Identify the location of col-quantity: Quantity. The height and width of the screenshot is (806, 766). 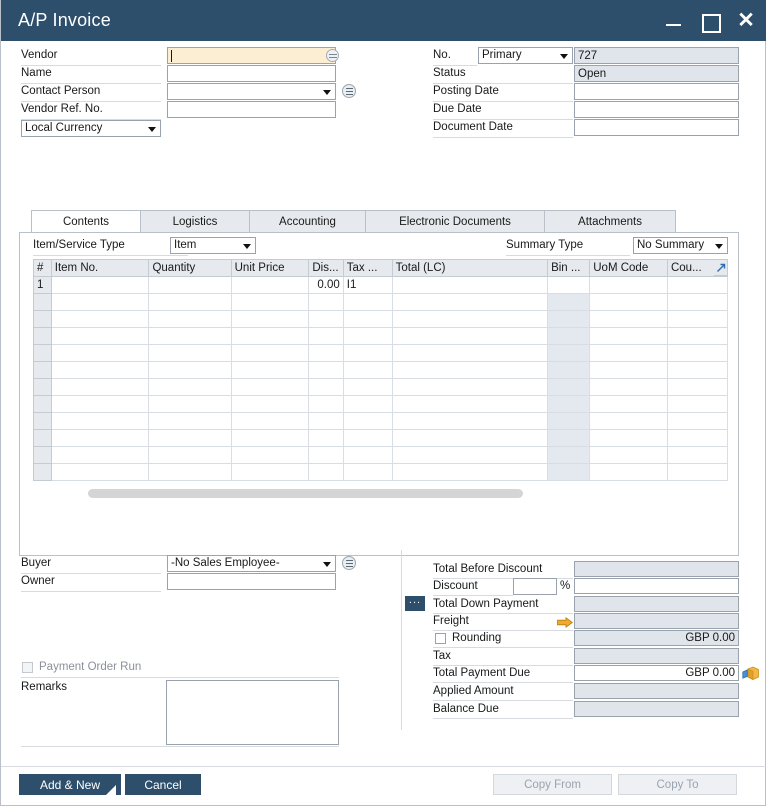
(190, 268).